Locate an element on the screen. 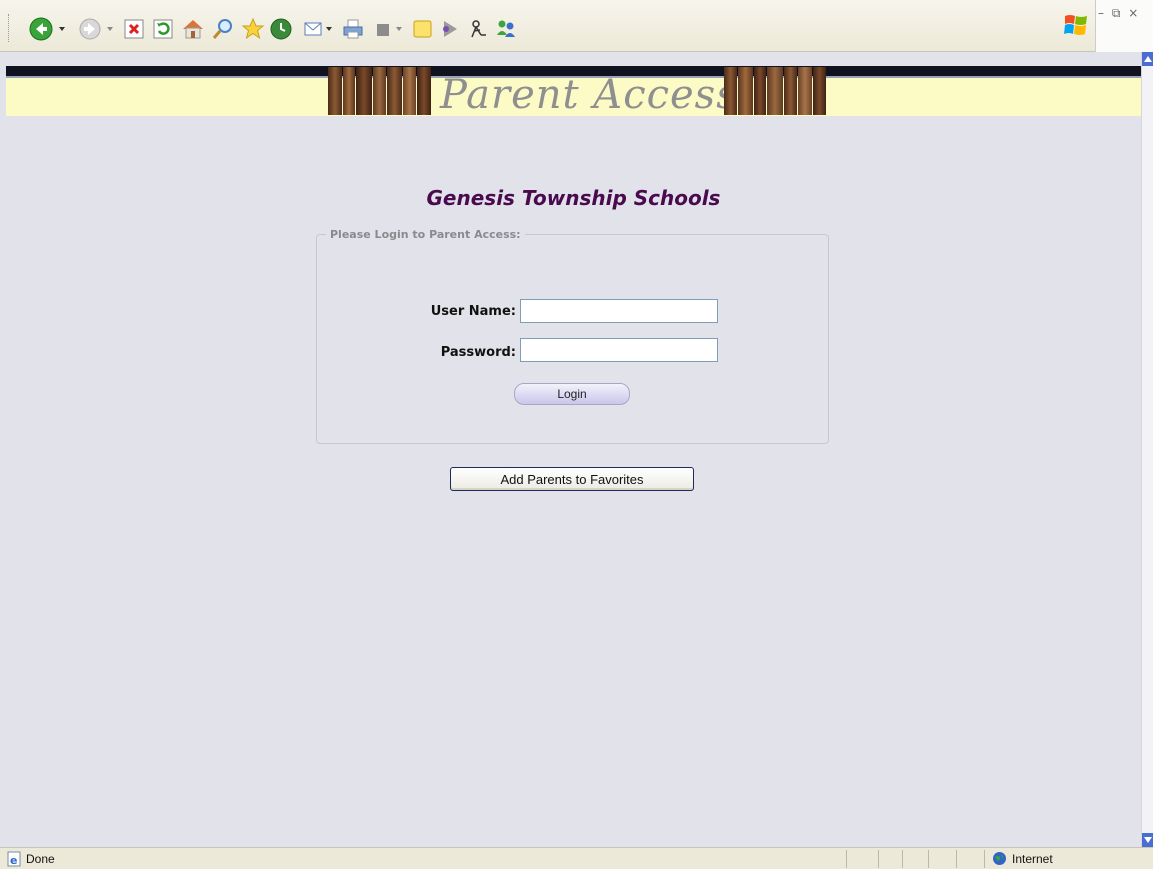 This screenshot has height=869, width=1153. print-icon is located at coordinates (353, 29).